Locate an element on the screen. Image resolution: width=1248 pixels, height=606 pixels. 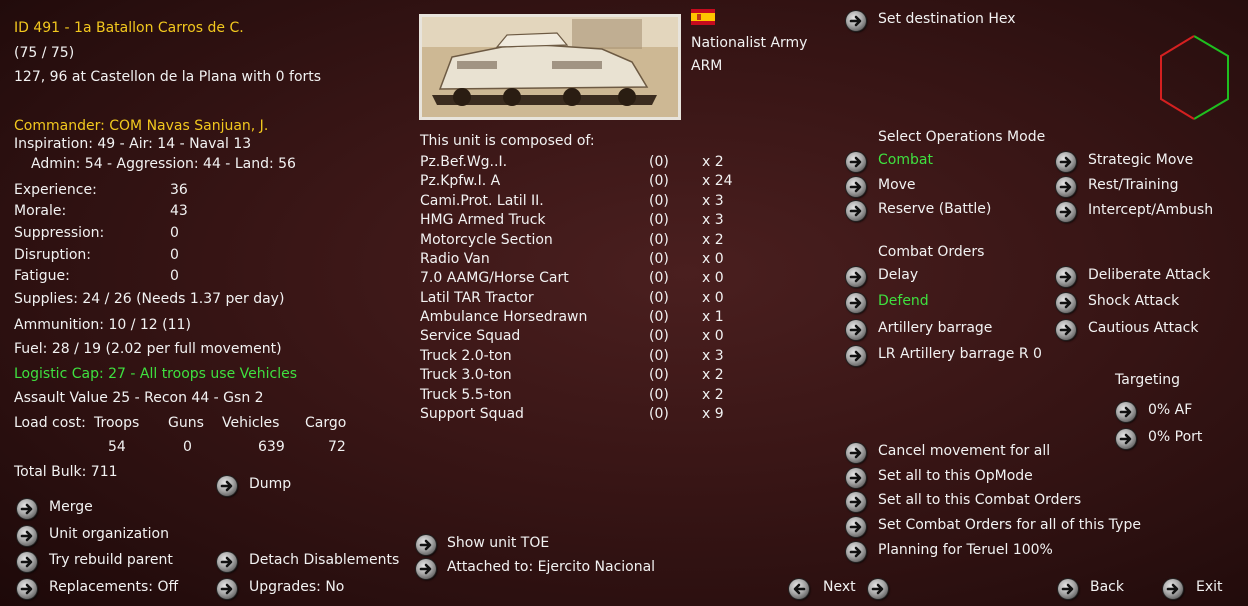
order-artillery-barrage-option: Artillery barrage is located at coordinates (935, 328).